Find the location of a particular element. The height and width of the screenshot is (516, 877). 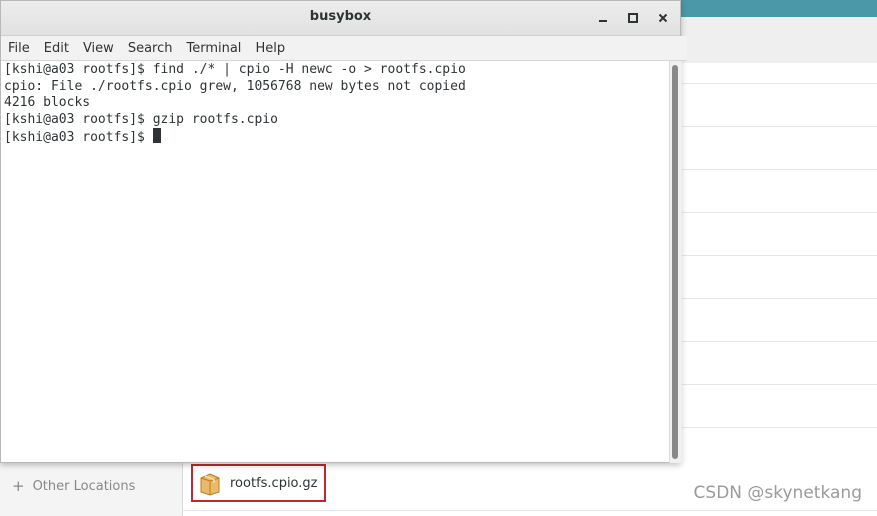

terminal-menubar: File Edit View Search Terminal Help is located at coordinates (344, 48).